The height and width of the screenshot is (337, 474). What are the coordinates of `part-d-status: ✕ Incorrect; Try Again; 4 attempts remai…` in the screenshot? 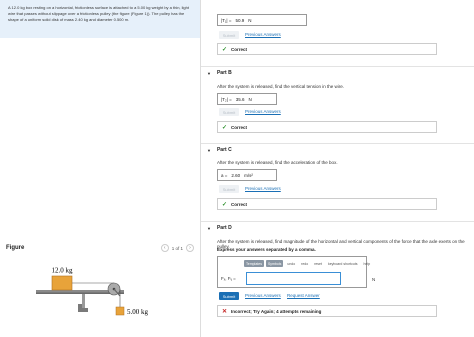 It's located at (327, 311).